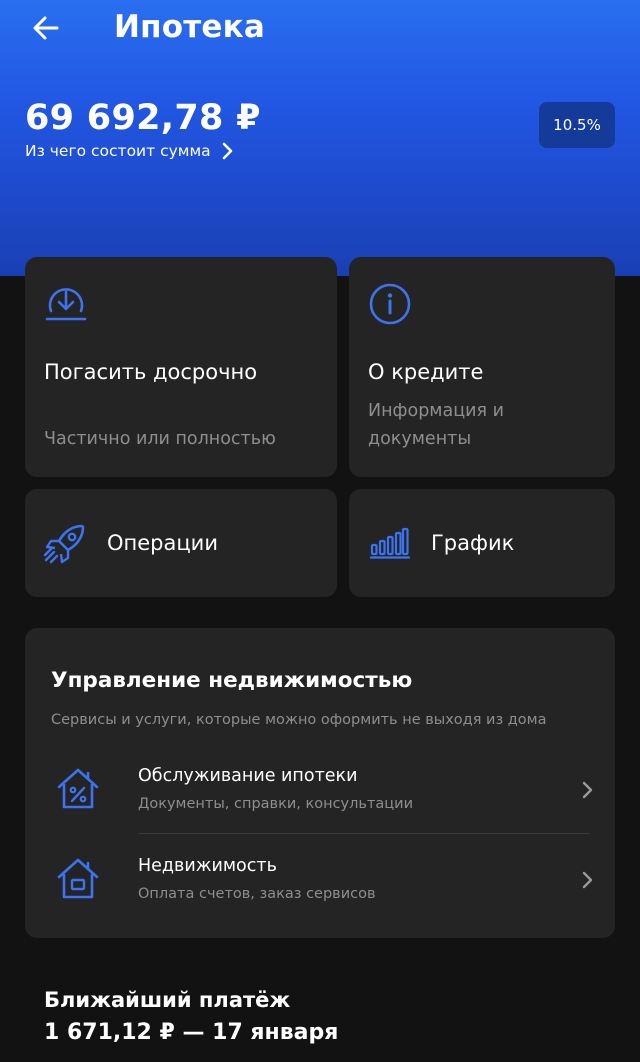 The image size is (640, 1062). I want to click on operations-card: Операции, so click(181, 543).